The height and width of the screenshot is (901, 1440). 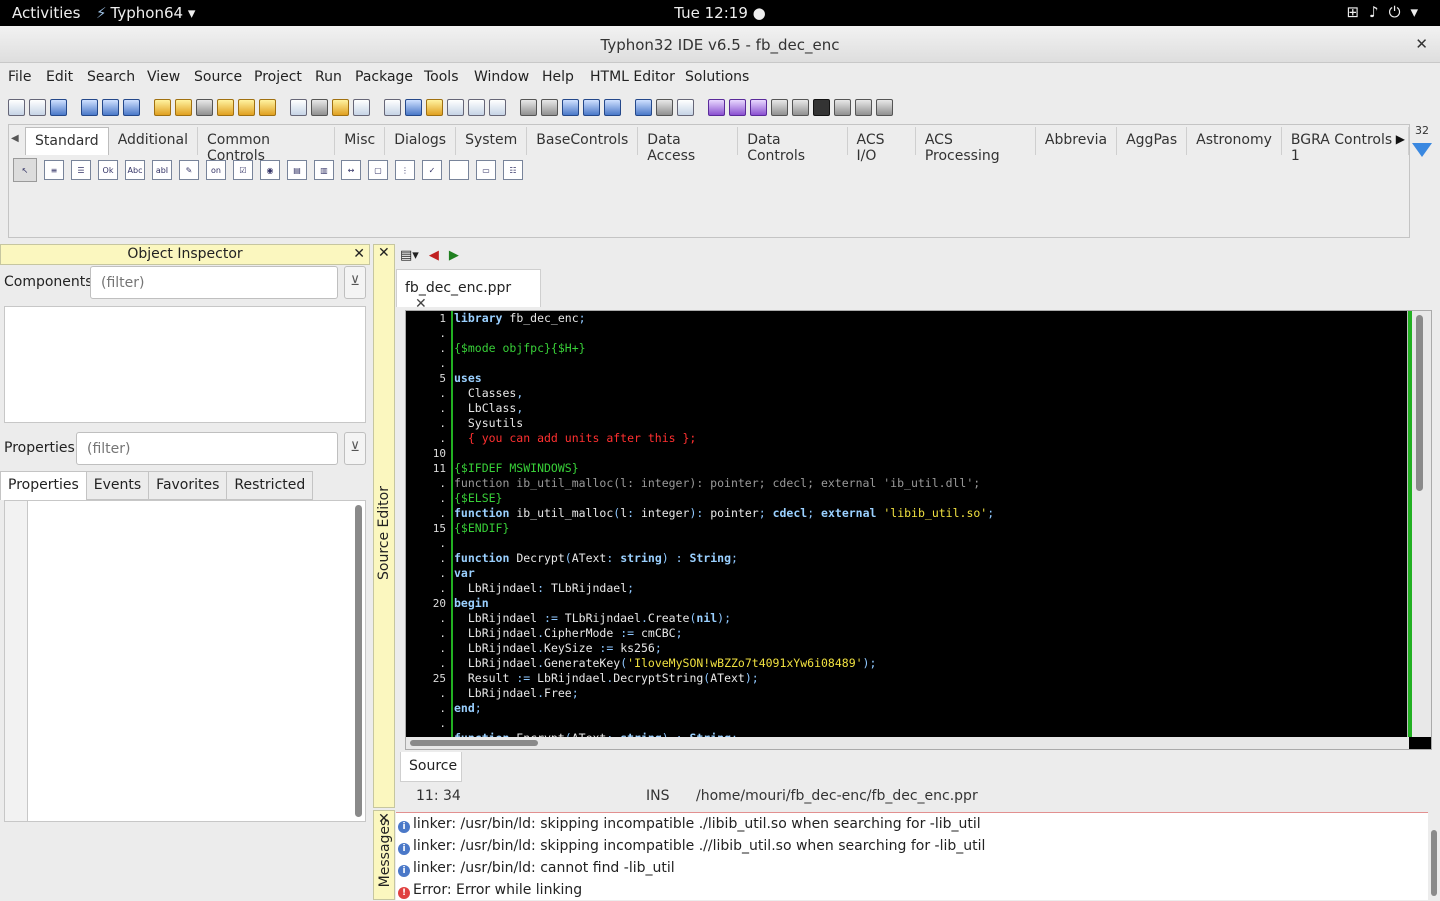 I want to click on save-icon, so click(x=319, y=107).